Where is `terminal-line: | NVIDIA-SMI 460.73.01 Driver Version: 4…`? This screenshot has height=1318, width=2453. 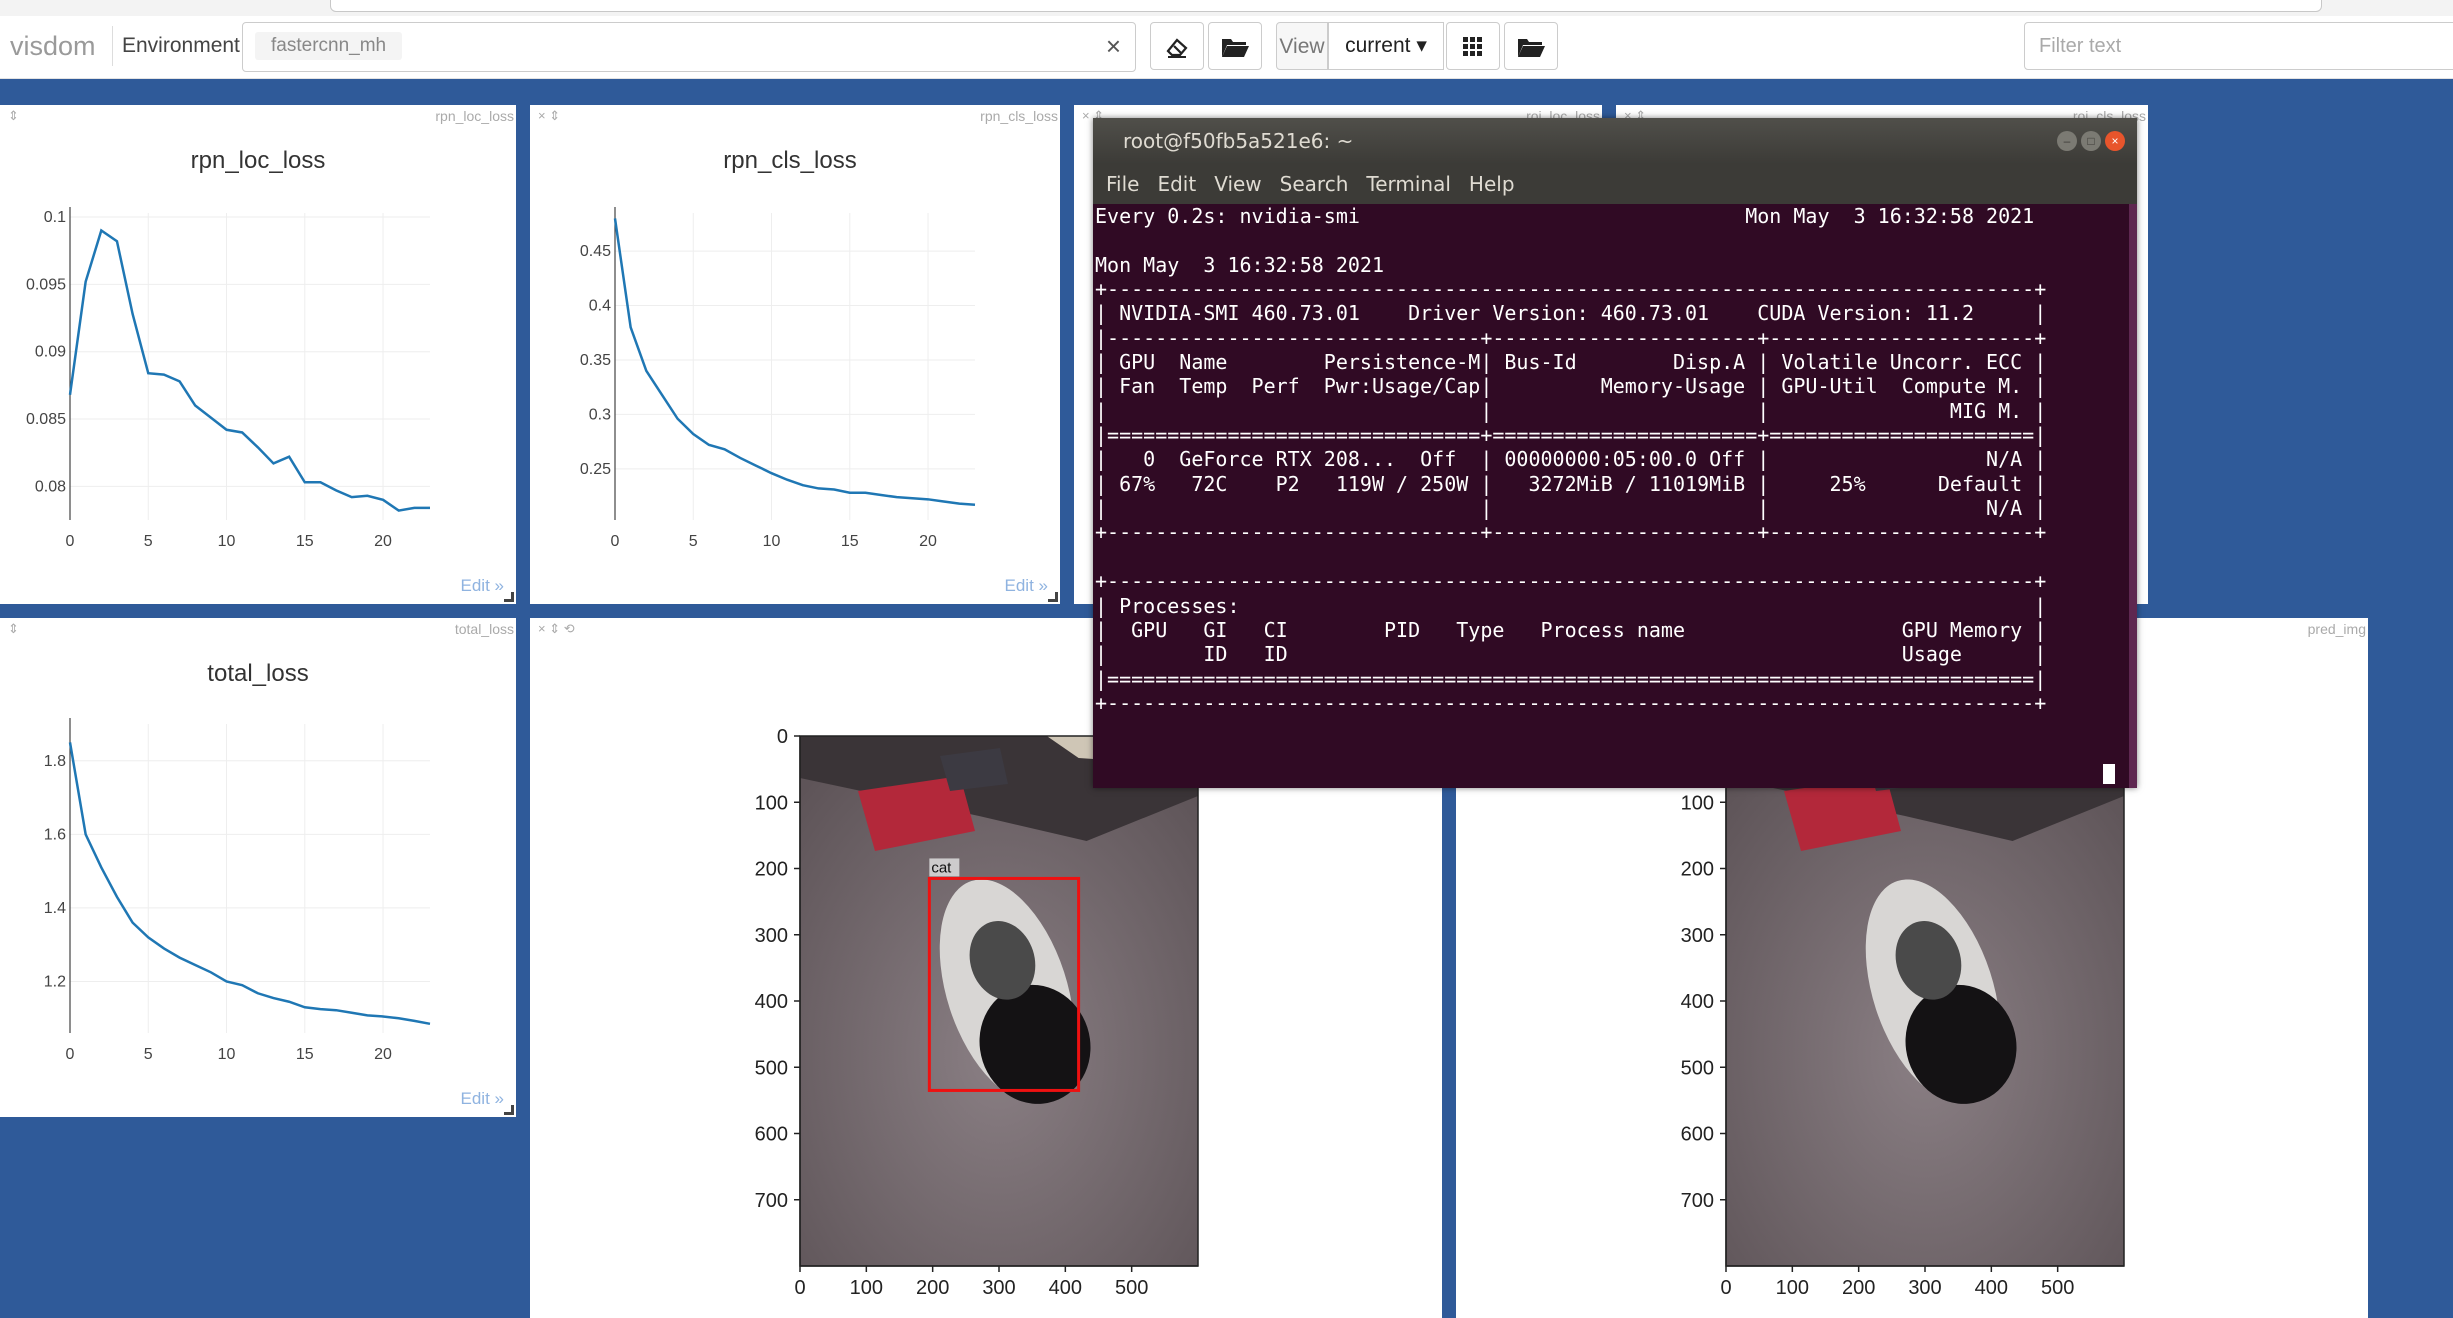 terminal-line: | NVIDIA-SMI 460.73.01 Driver Version: 4… is located at coordinates (1571, 313).